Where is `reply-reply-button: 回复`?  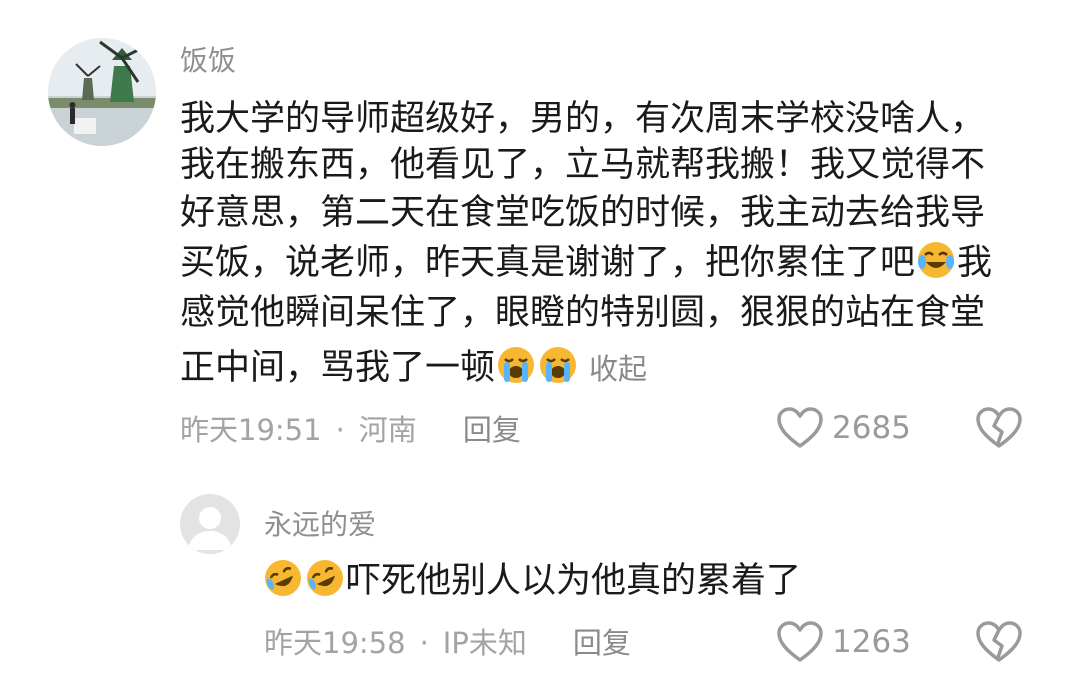
reply-reply-button: 回复 is located at coordinates (602, 643).